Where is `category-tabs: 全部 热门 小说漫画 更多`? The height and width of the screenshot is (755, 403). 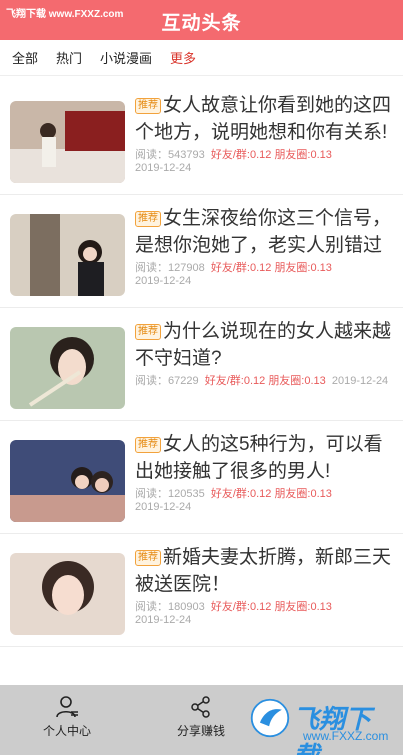 category-tabs: 全部 热门 小说漫画 更多 is located at coordinates (201, 58).